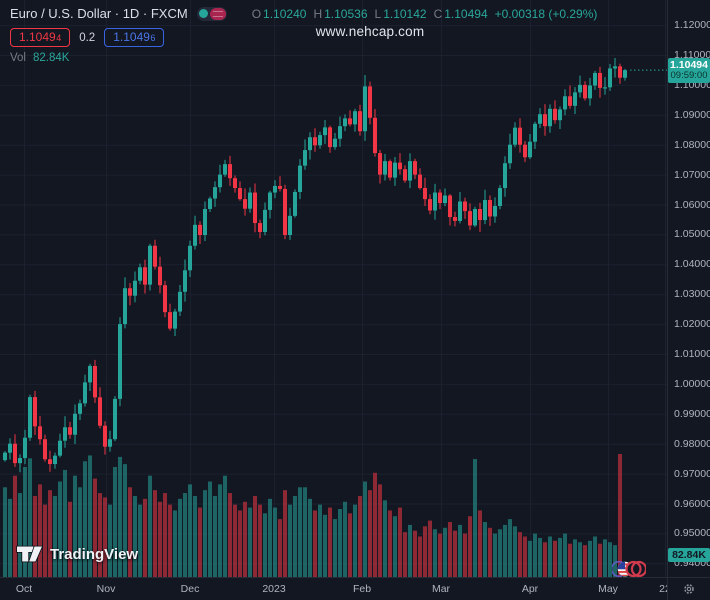  Describe the element at coordinates (692, 473) in the screenshot. I see `price-axis-label: 0.97000` at that location.